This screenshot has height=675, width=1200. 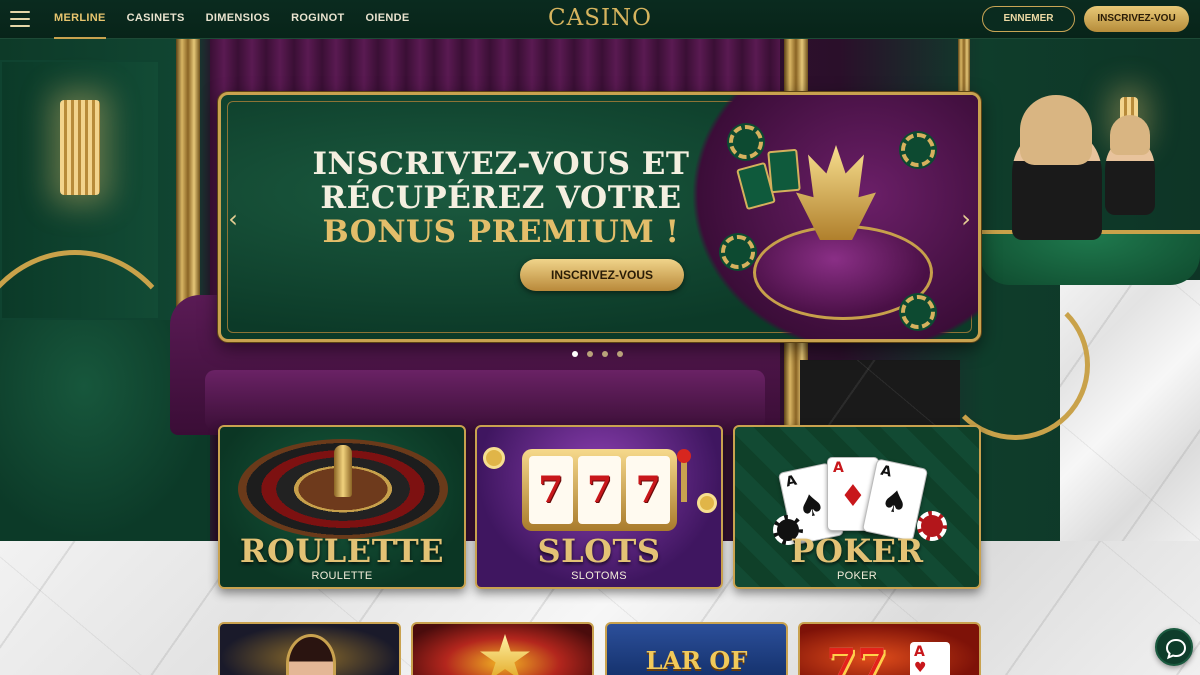 What do you see at coordinates (684, 479) in the screenshot?
I see `slot-lever` at bounding box center [684, 479].